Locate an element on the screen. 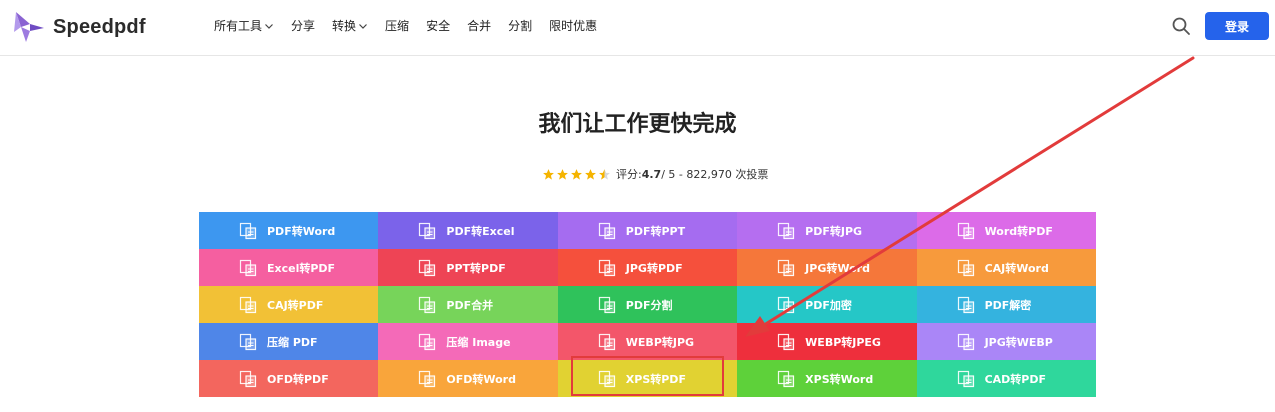 This screenshot has width=1275, height=412. tool-tile-label: JPG转Word is located at coordinates (837, 268).